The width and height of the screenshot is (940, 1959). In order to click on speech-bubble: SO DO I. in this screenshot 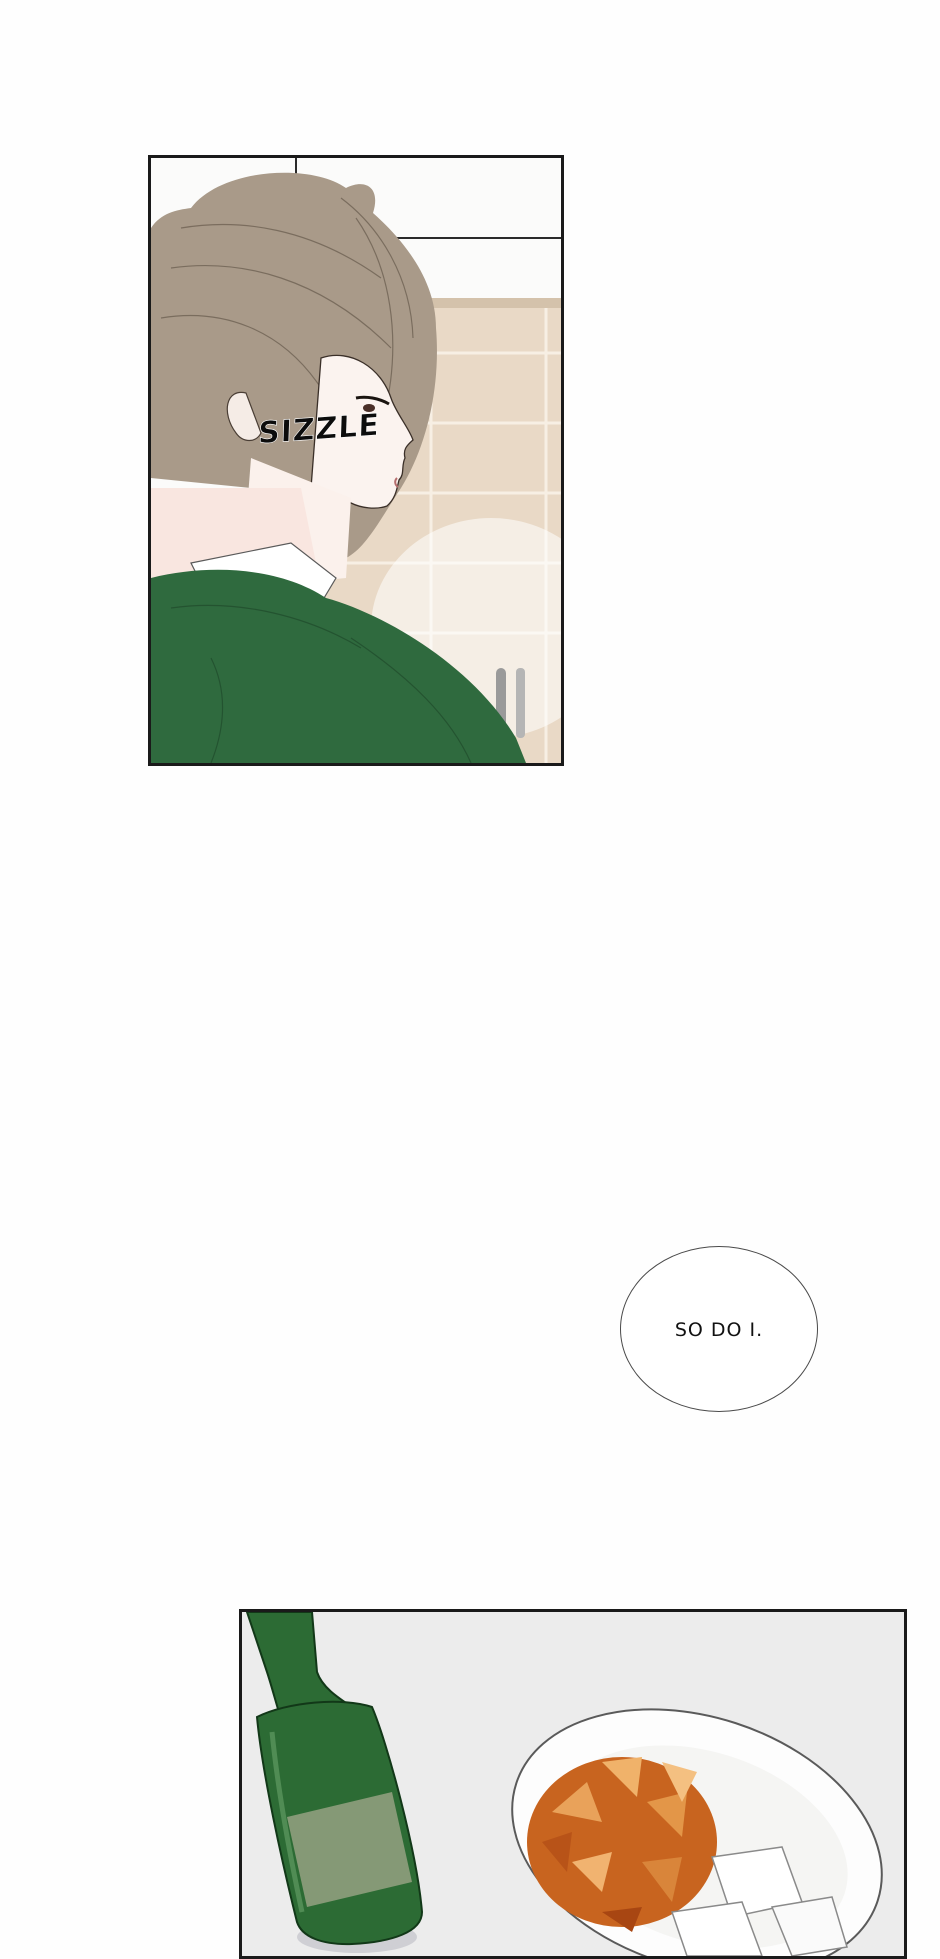, I will do `click(719, 1329)`.